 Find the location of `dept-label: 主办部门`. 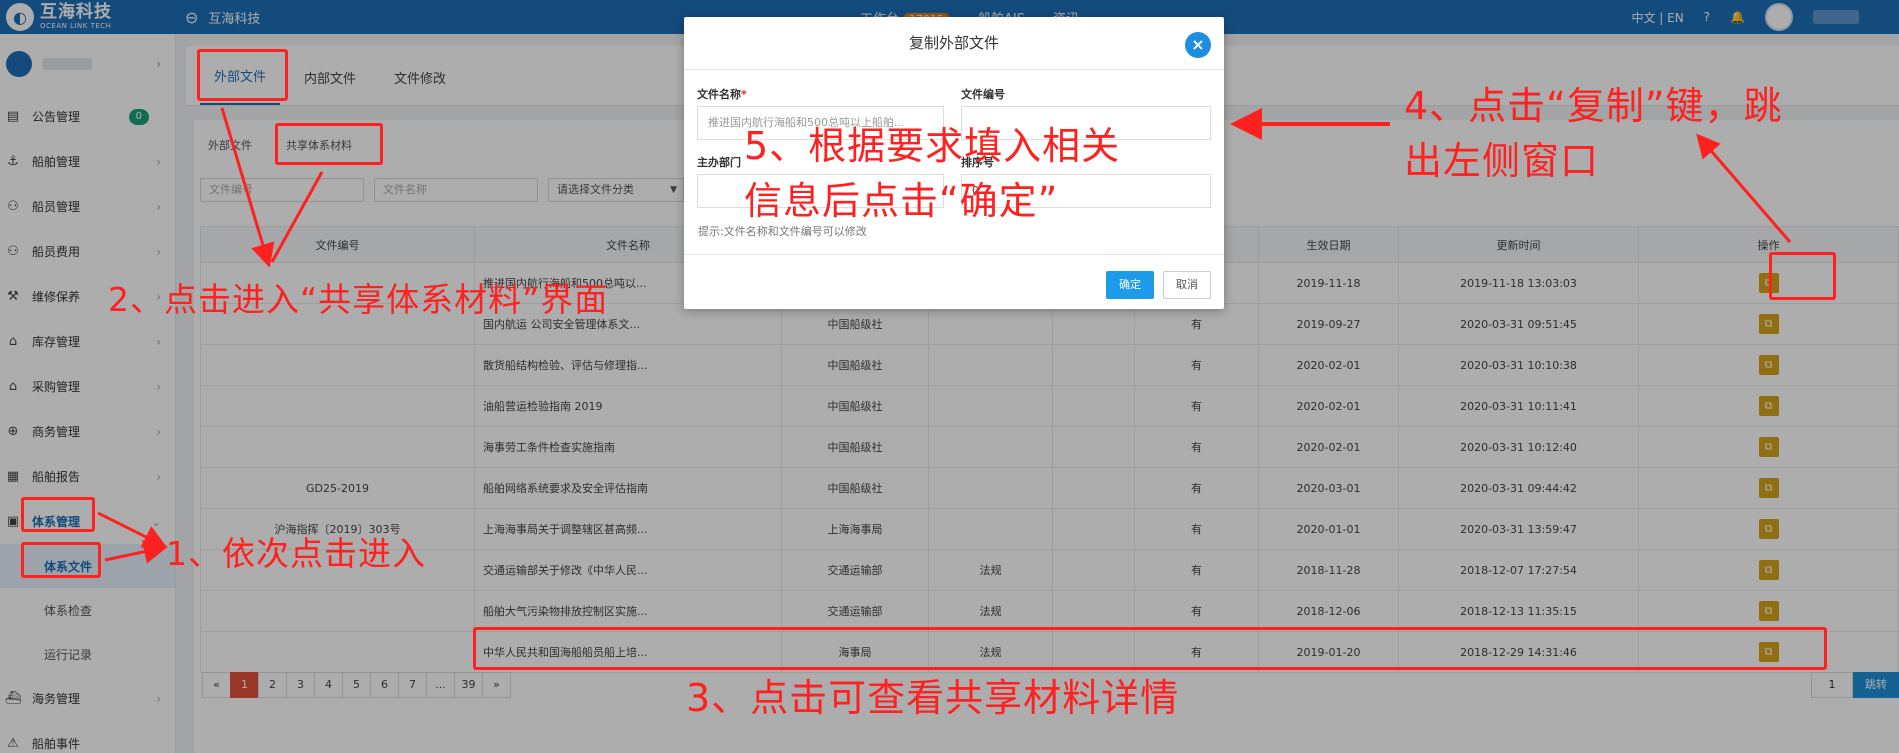

dept-label: 主办部门 is located at coordinates (719, 162).